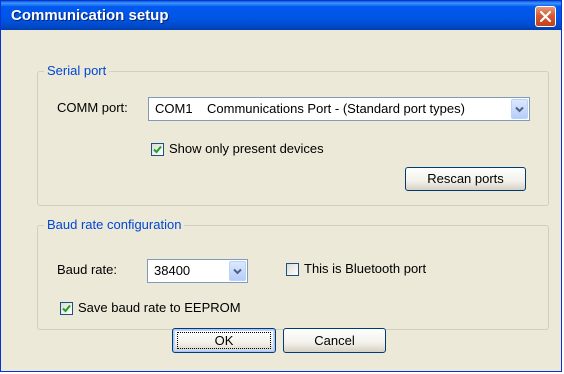 Image resolution: width=564 pixels, height=374 pixels. What do you see at coordinates (90, 15) in the screenshot?
I see `window-title: Communication setup` at bounding box center [90, 15].